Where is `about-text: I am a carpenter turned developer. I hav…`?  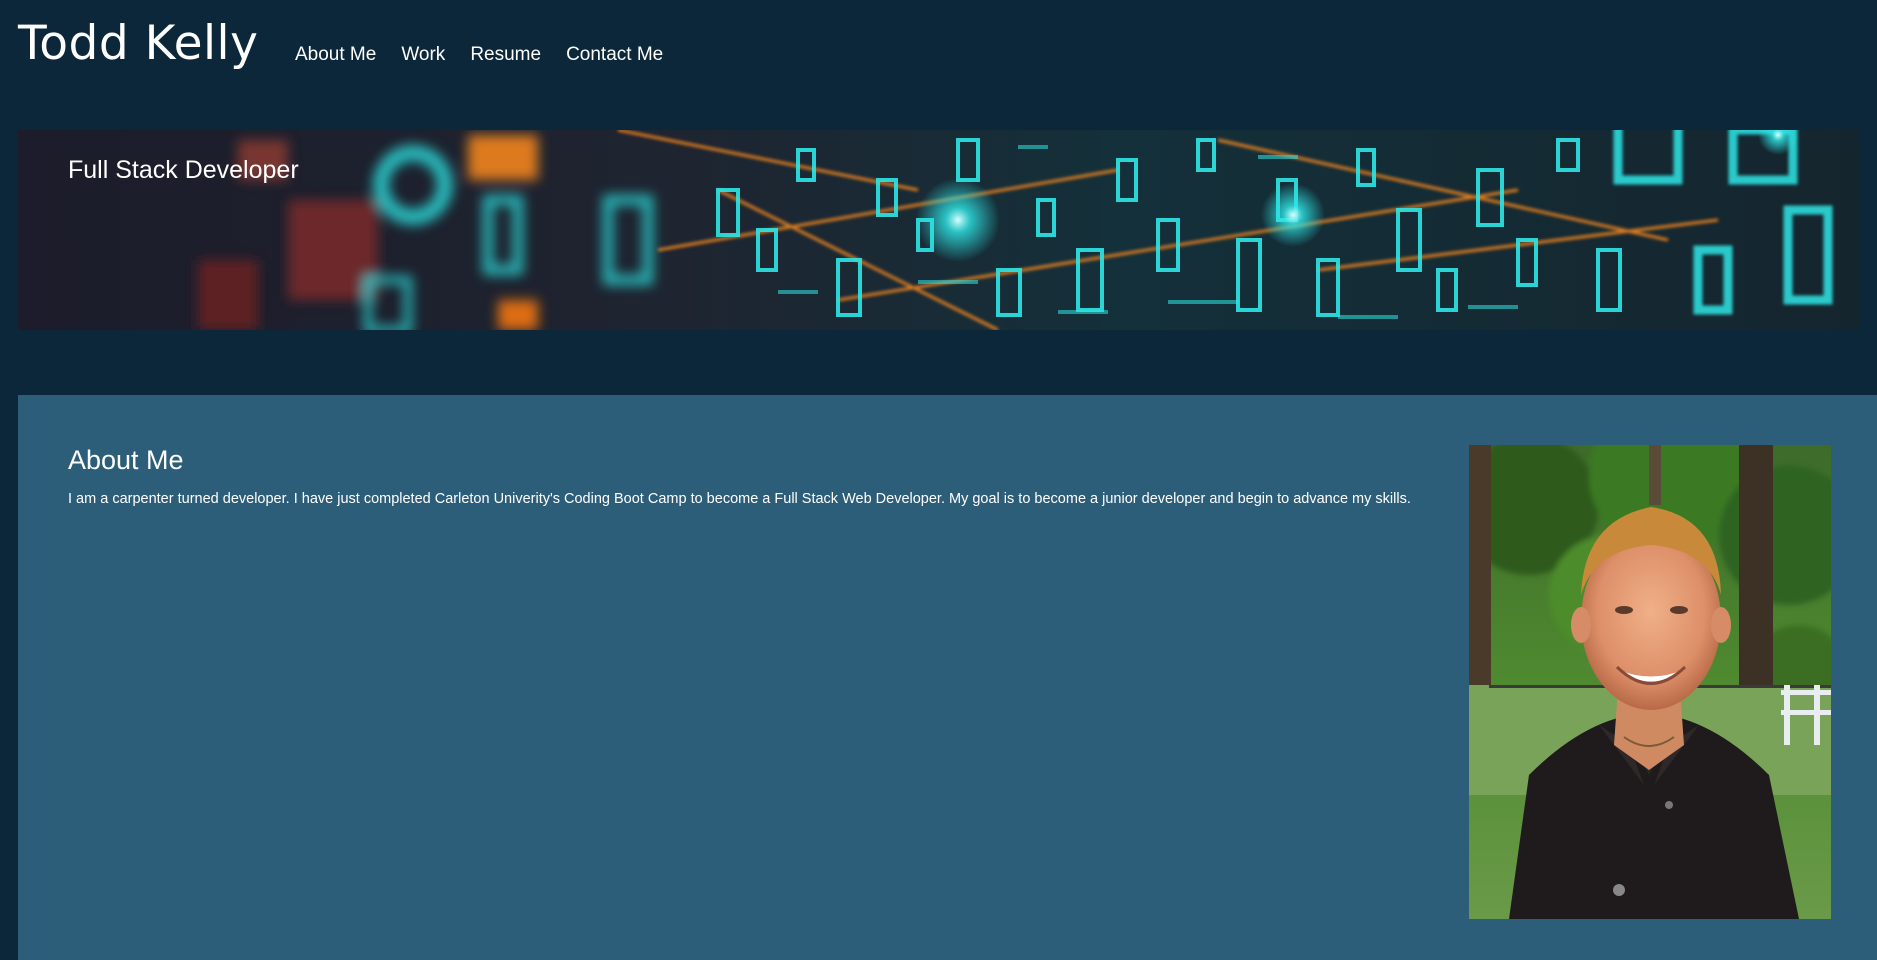 about-text: I am a carpenter turned developer. I hav… is located at coordinates (739, 499).